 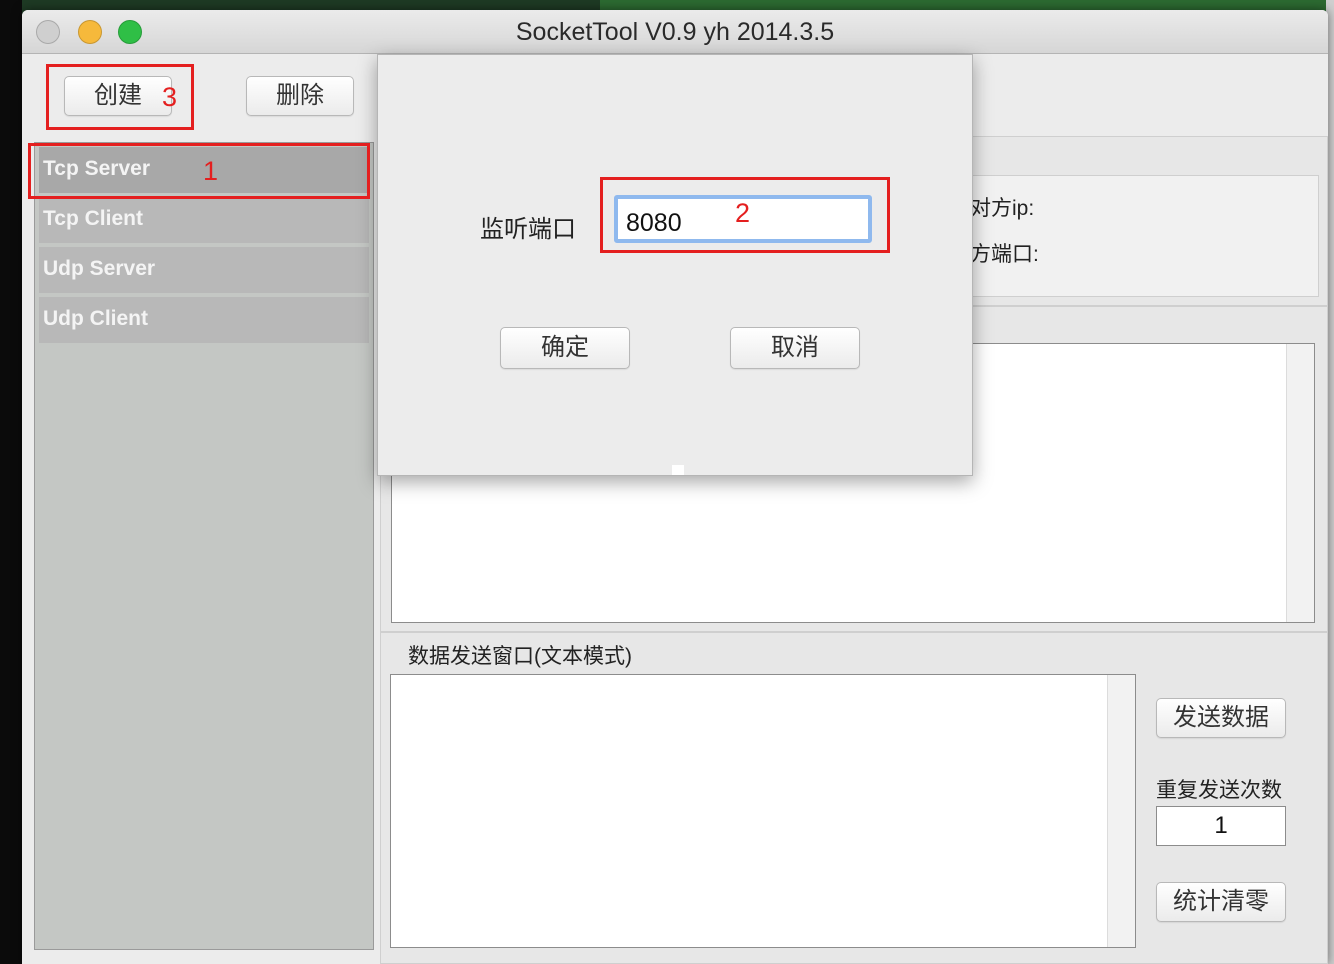 I want to click on annotation-number-3: 3, so click(x=170, y=97).